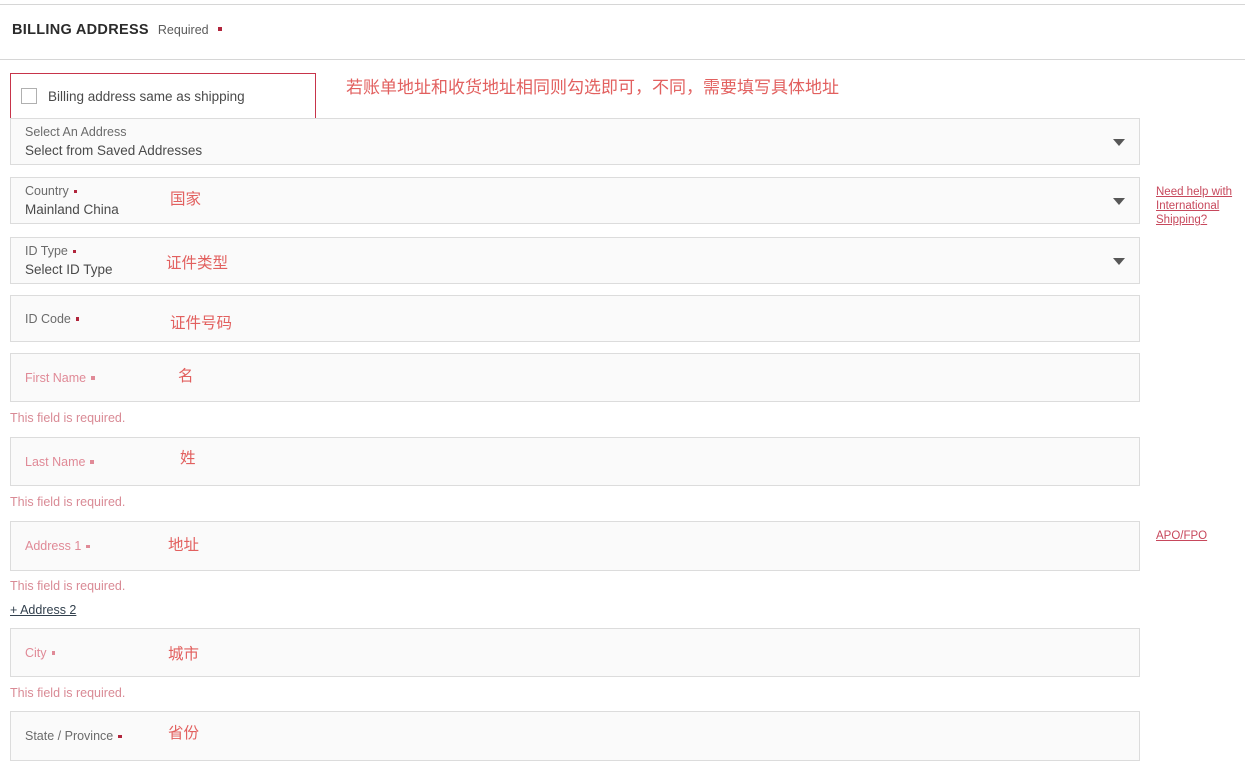 Image resolution: width=1245 pixels, height=767 pixels. Describe the element at coordinates (1181, 536) in the screenshot. I see `apo-fpo-link: APO/FPO` at that location.